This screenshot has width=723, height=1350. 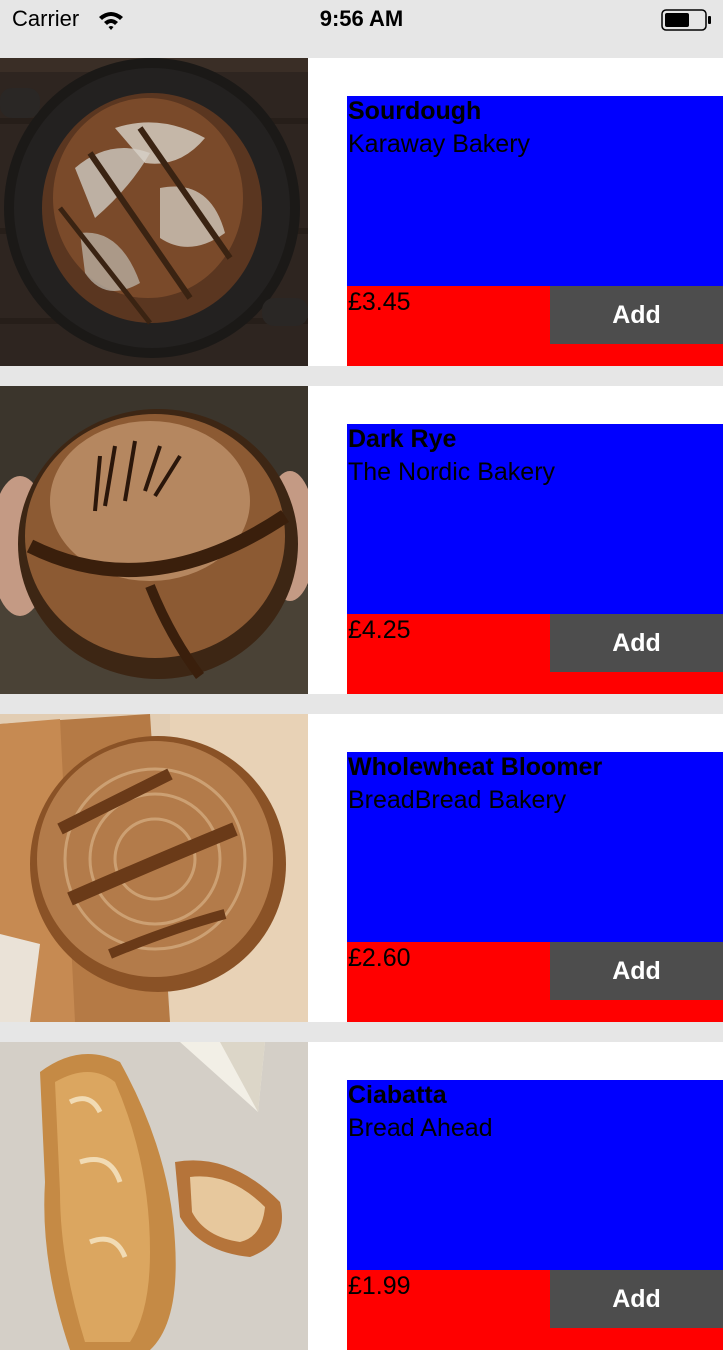 What do you see at coordinates (535, 1310) in the screenshot?
I see `product-info-footer: £1.99 Add` at bounding box center [535, 1310].